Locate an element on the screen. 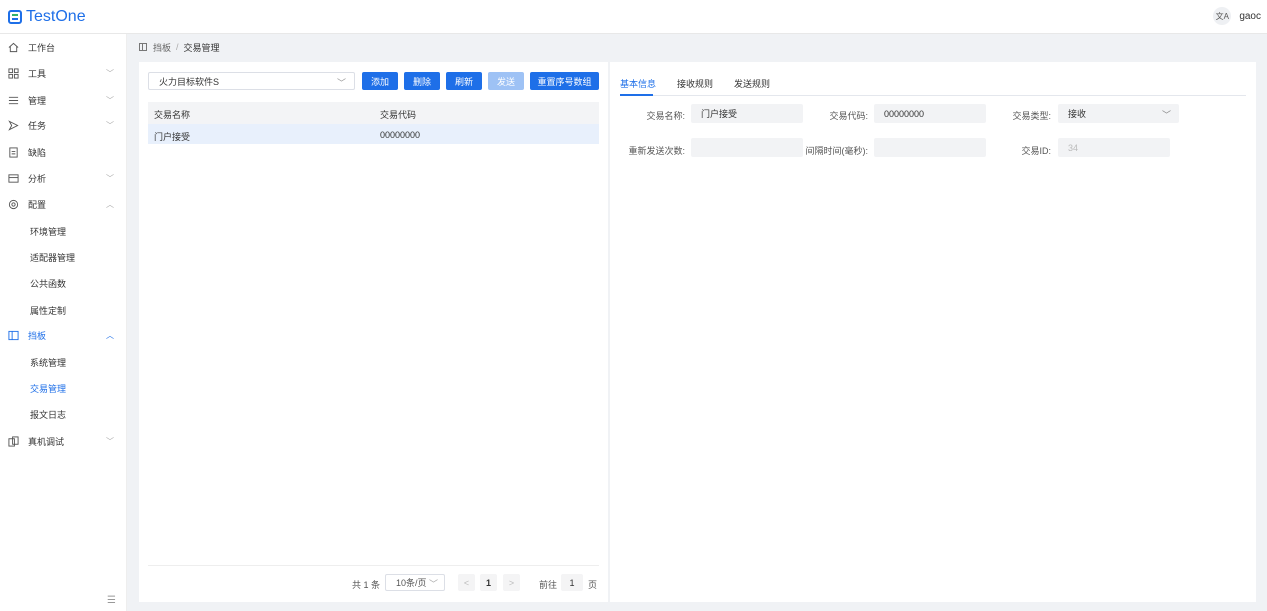  transaction-id-label: 交易ID: is located at coordinates (1036, 151).